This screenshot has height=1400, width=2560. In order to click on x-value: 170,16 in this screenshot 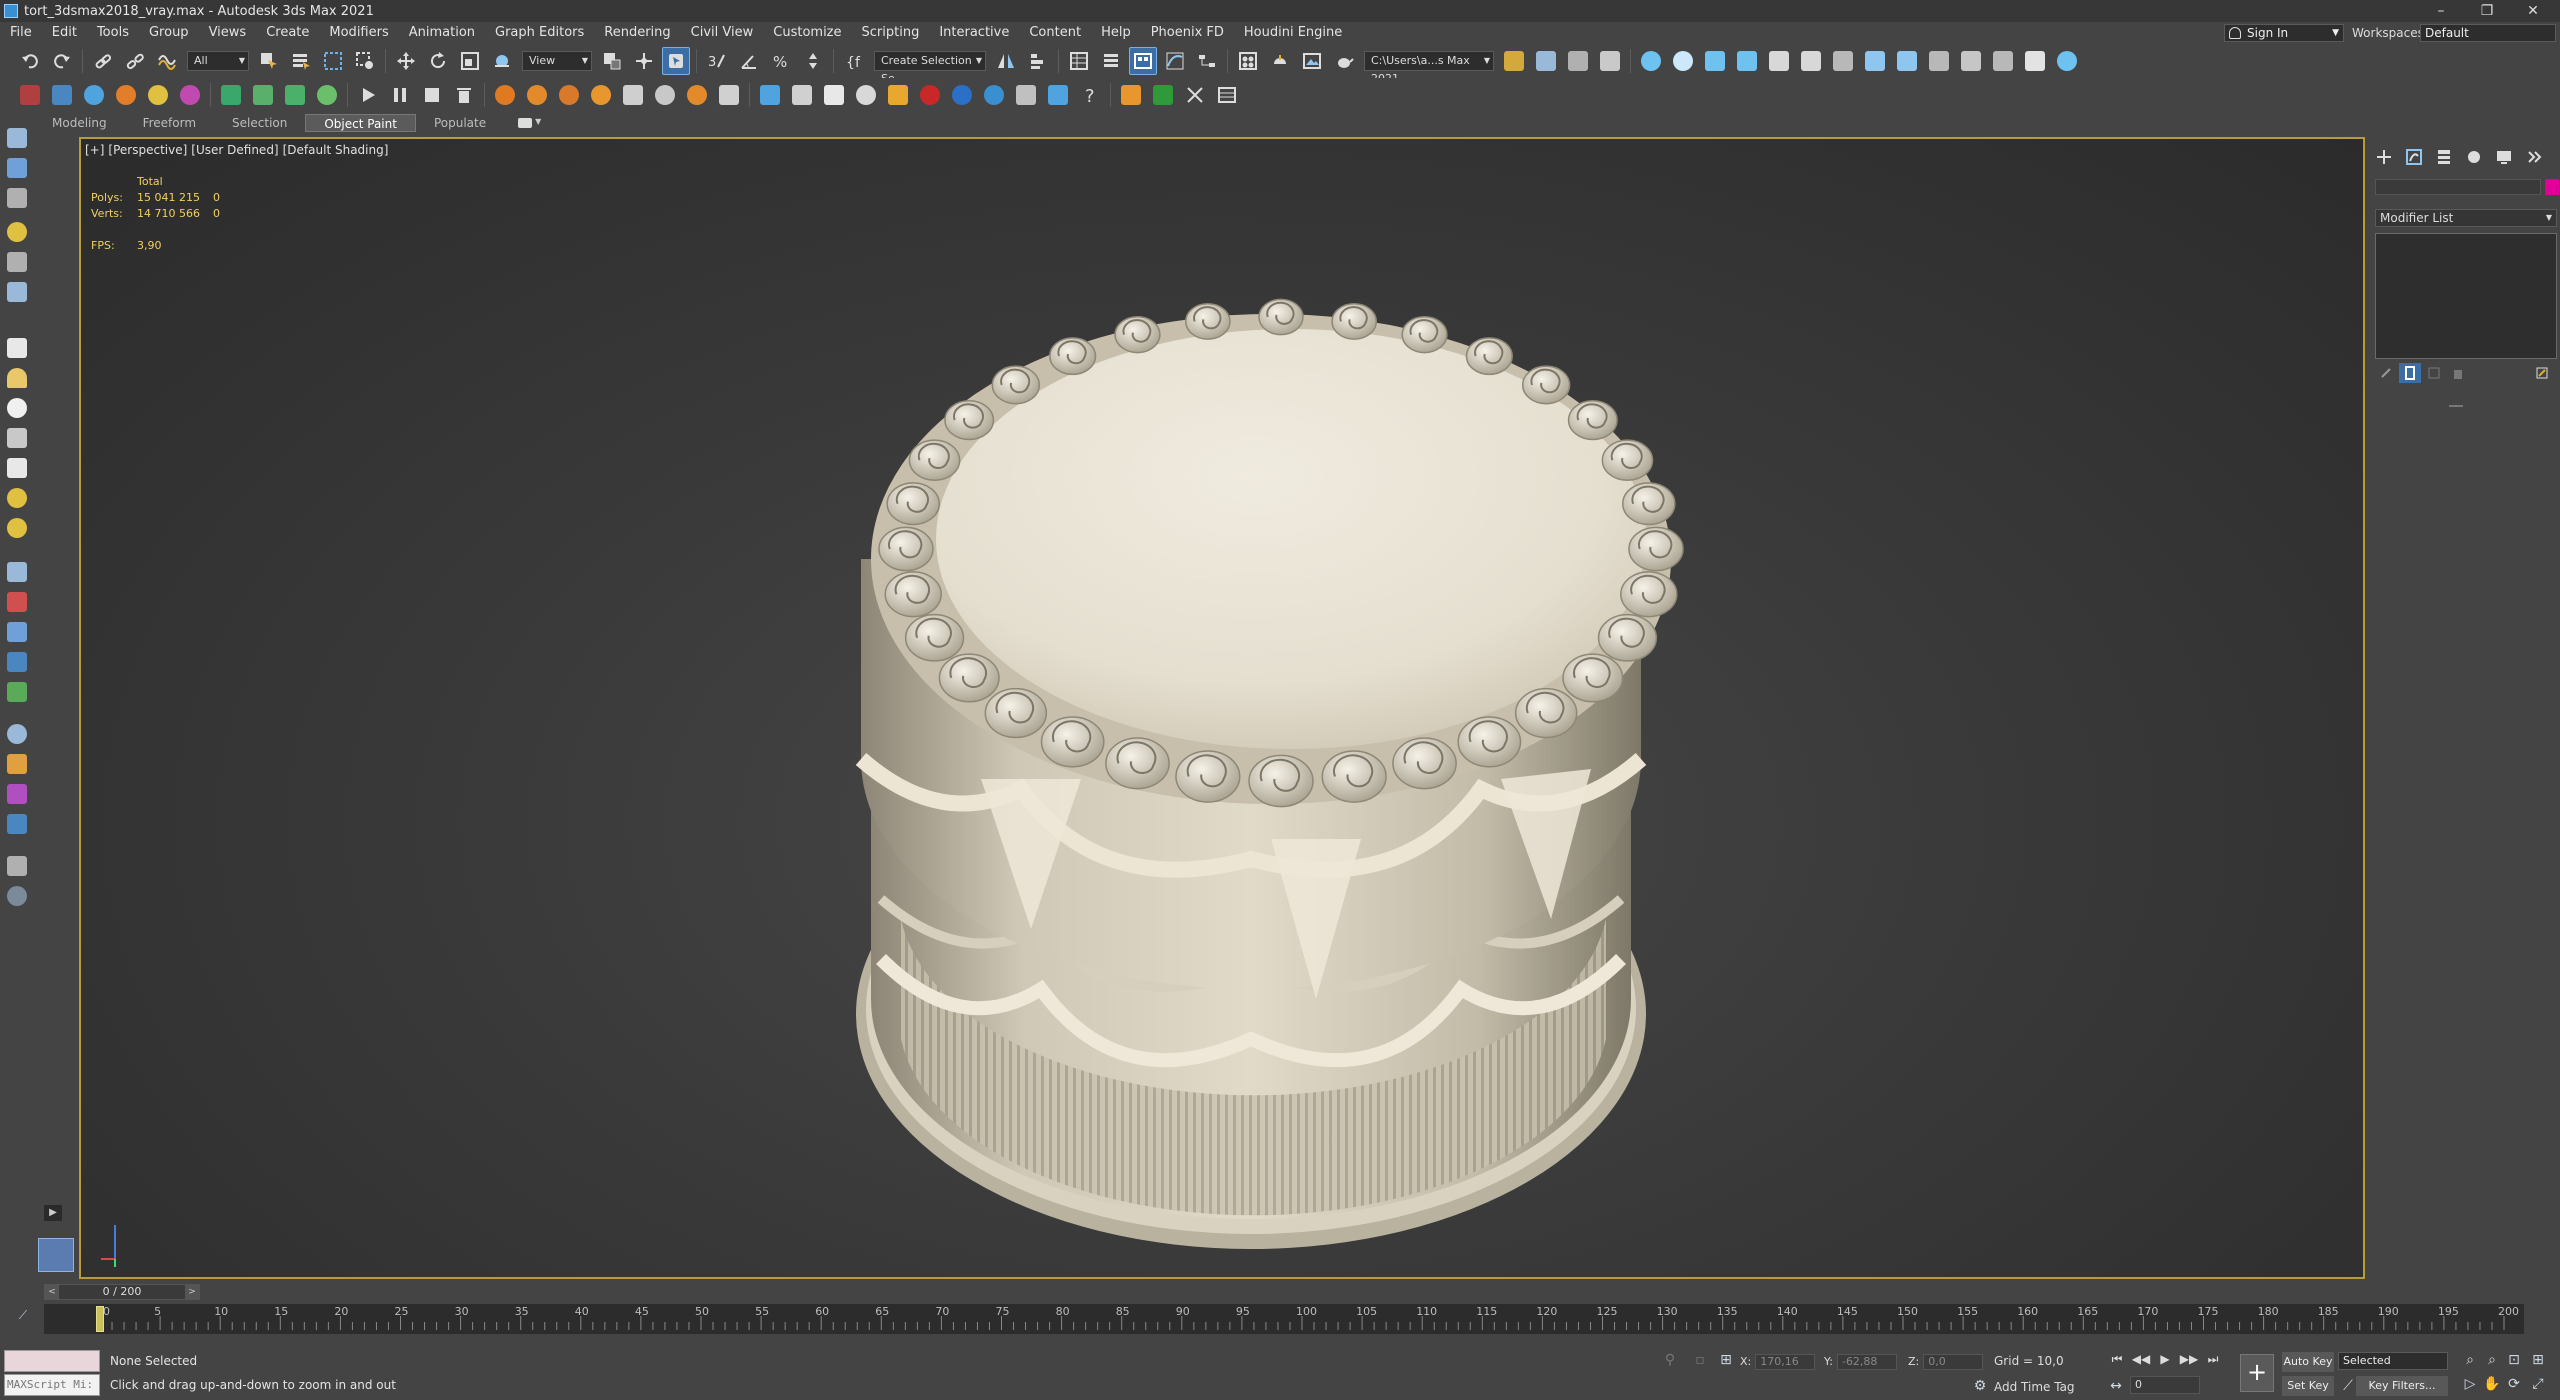, I will do `click(1785, 1362)`.